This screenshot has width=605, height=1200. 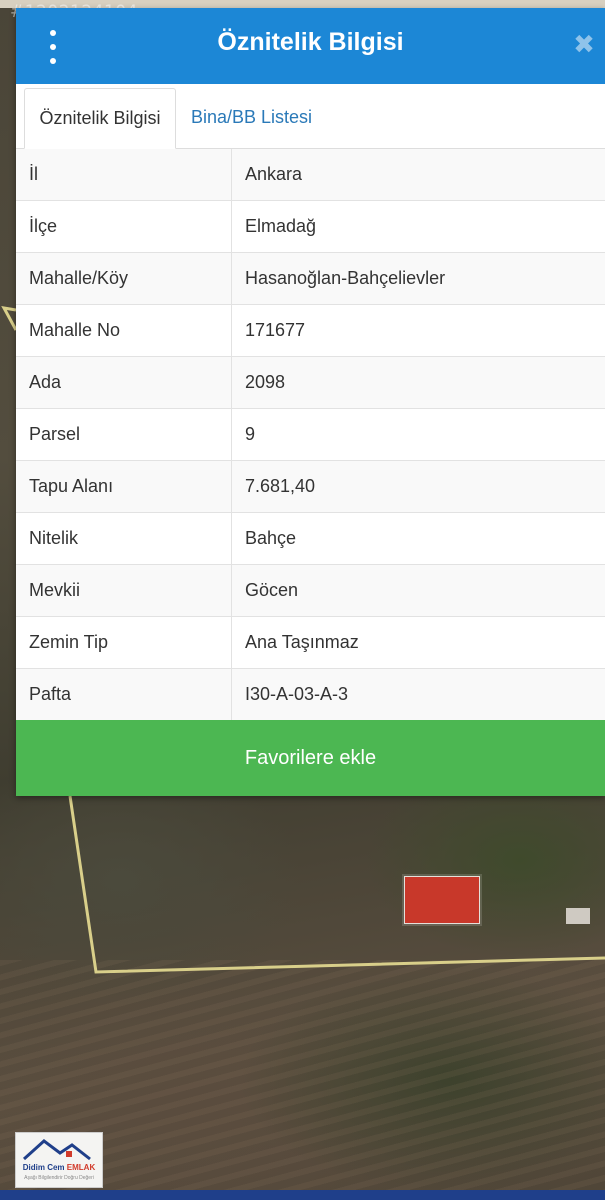 I want to click on table-row: Ada 2098, so click(x=310, y=382).